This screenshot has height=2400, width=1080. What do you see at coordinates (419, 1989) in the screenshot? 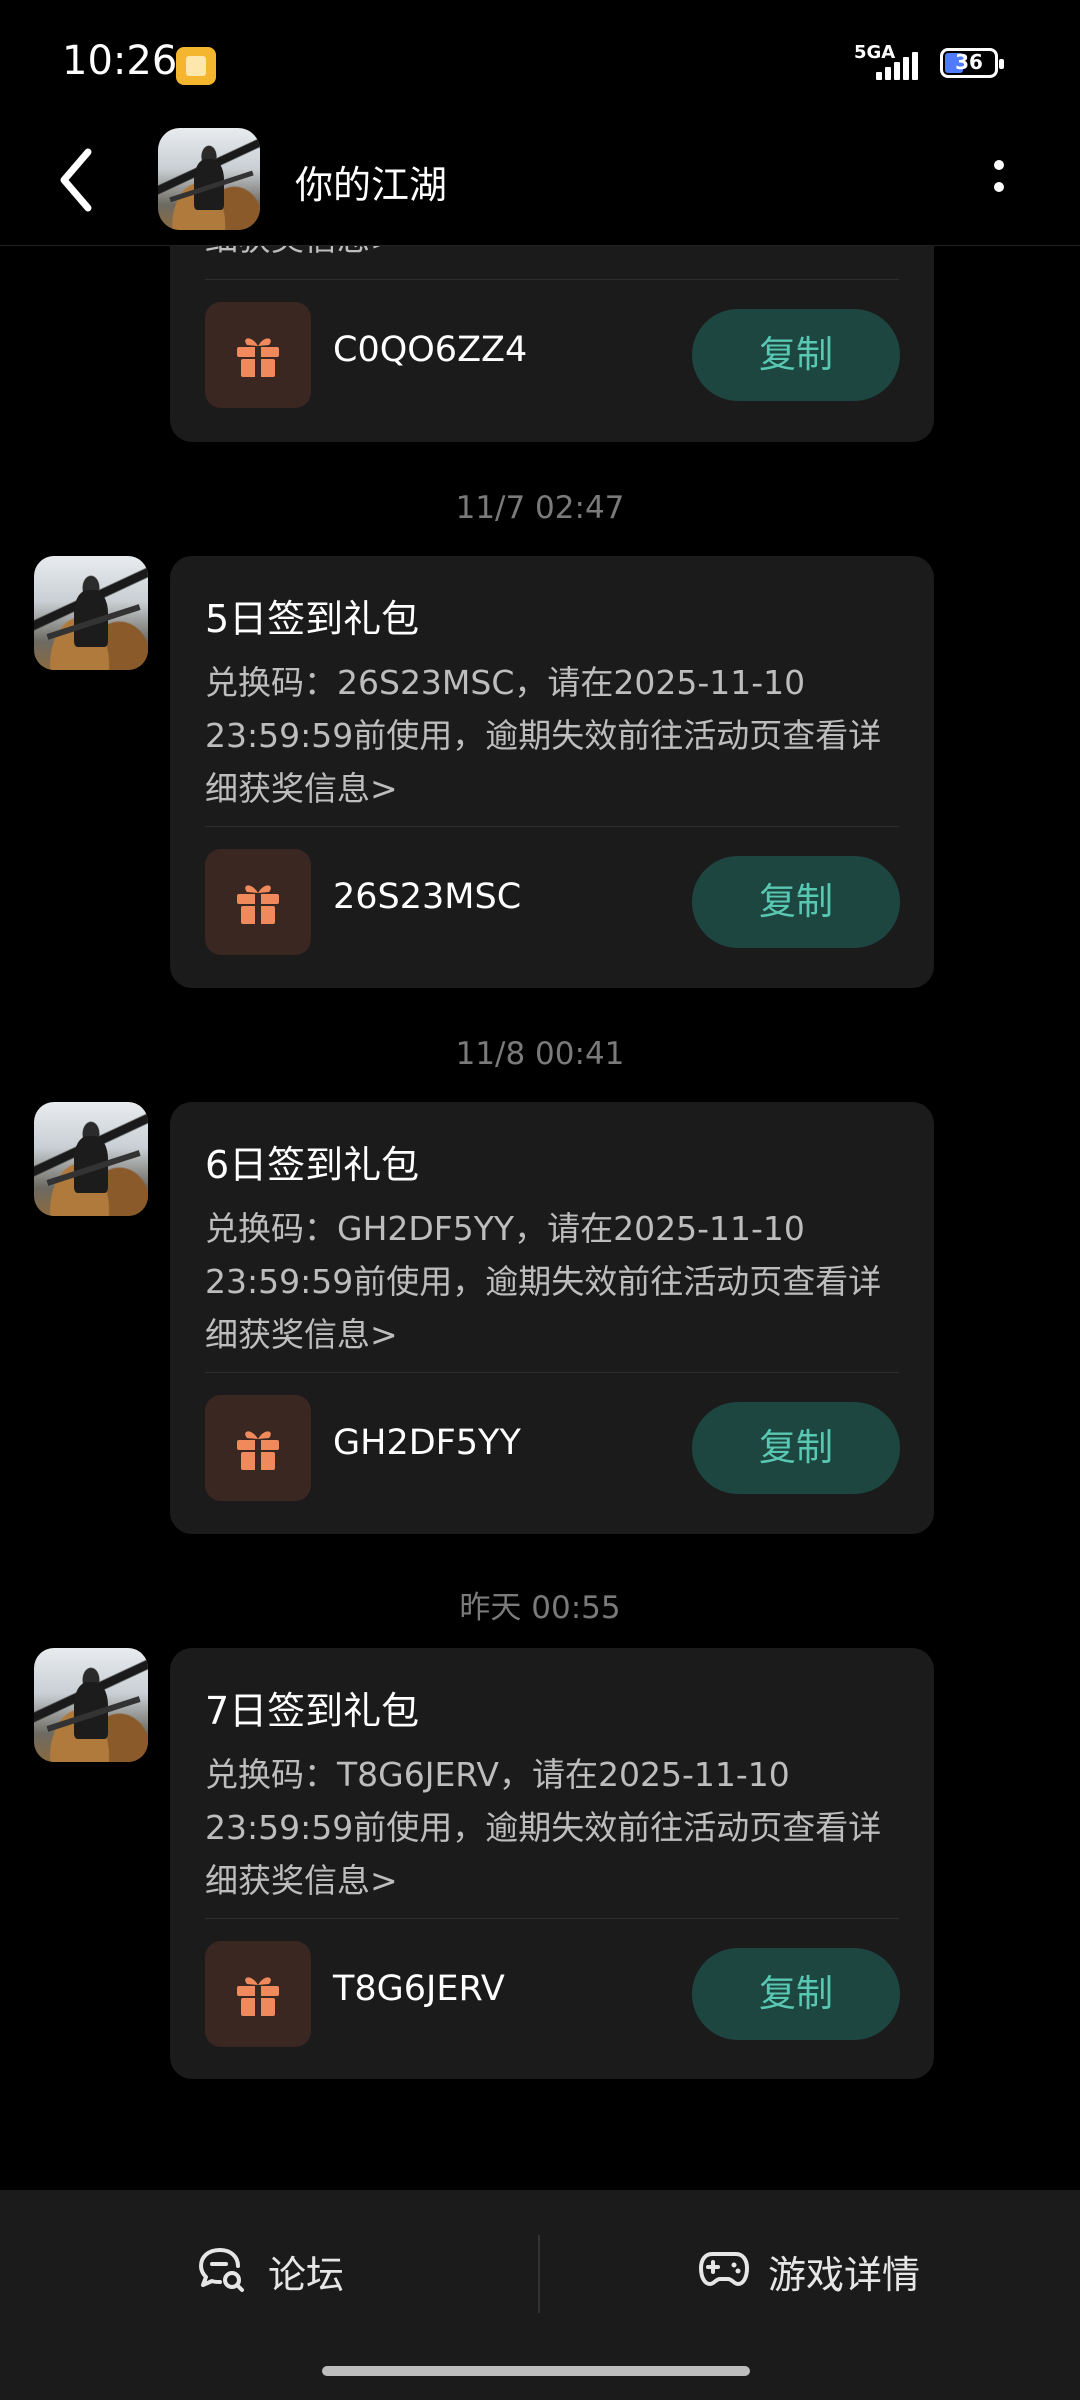
I see `redeem-code: T8G6JERV` at bounding box center [419, 1989].